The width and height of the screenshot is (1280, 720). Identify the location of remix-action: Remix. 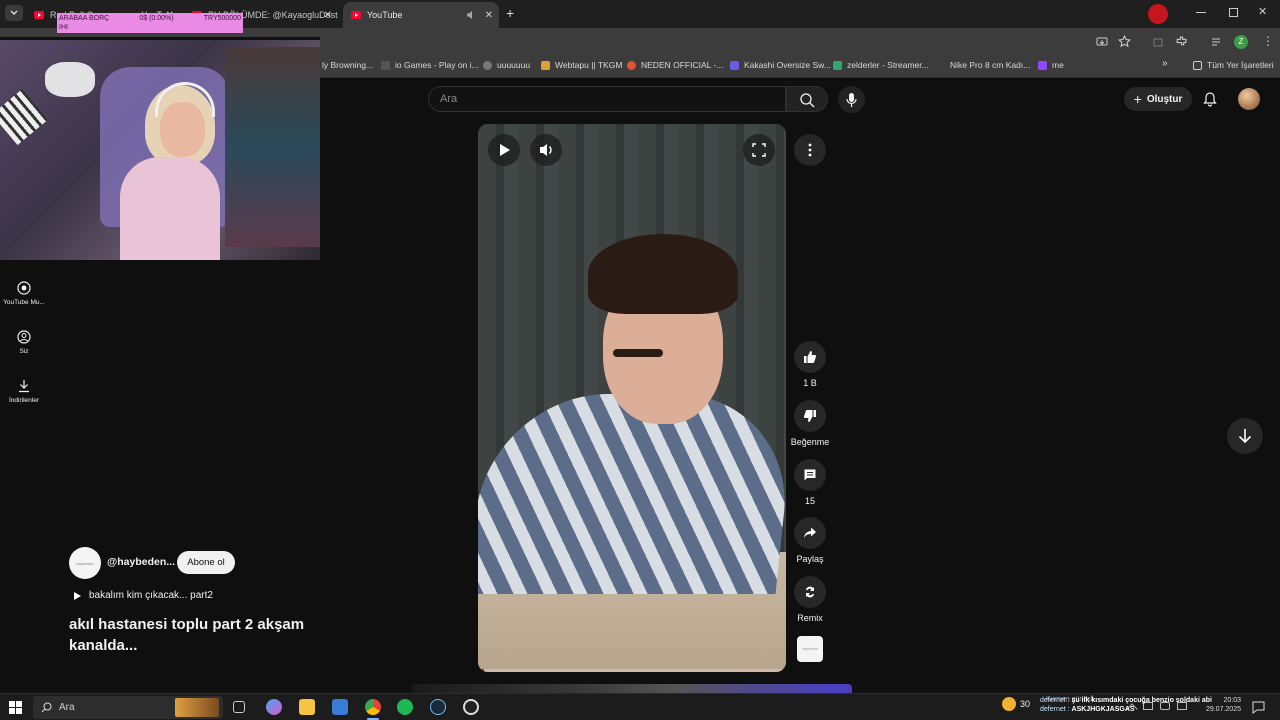
(810, 599).